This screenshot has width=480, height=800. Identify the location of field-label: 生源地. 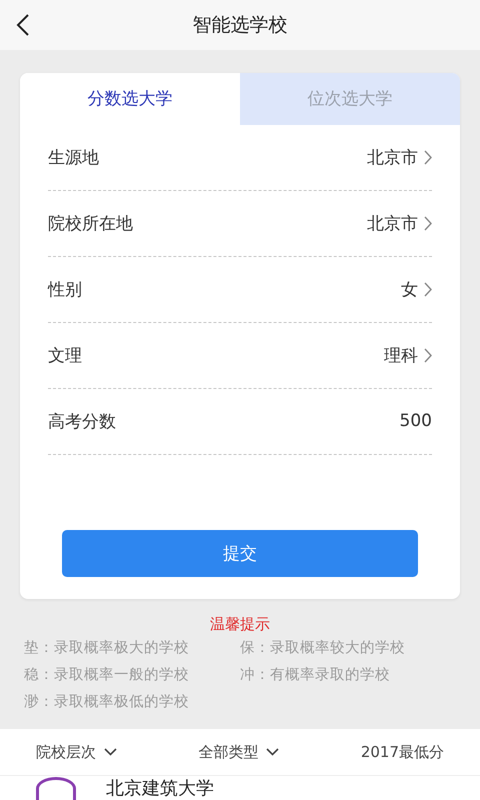
(73, 157).